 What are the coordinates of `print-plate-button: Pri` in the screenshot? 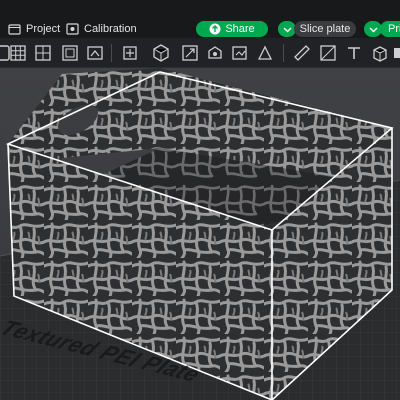 It's located at (390, 29).